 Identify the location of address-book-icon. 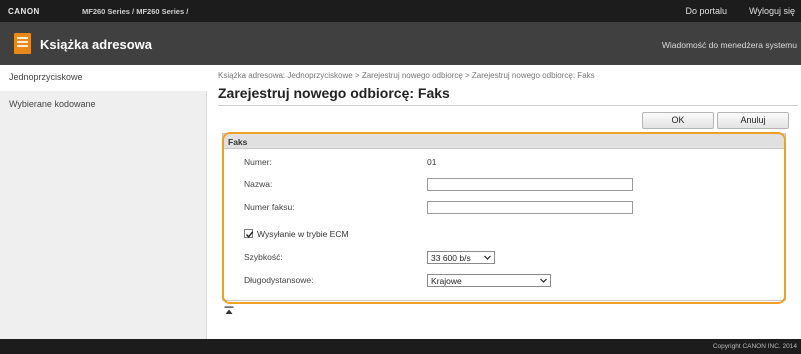
(22, 43).